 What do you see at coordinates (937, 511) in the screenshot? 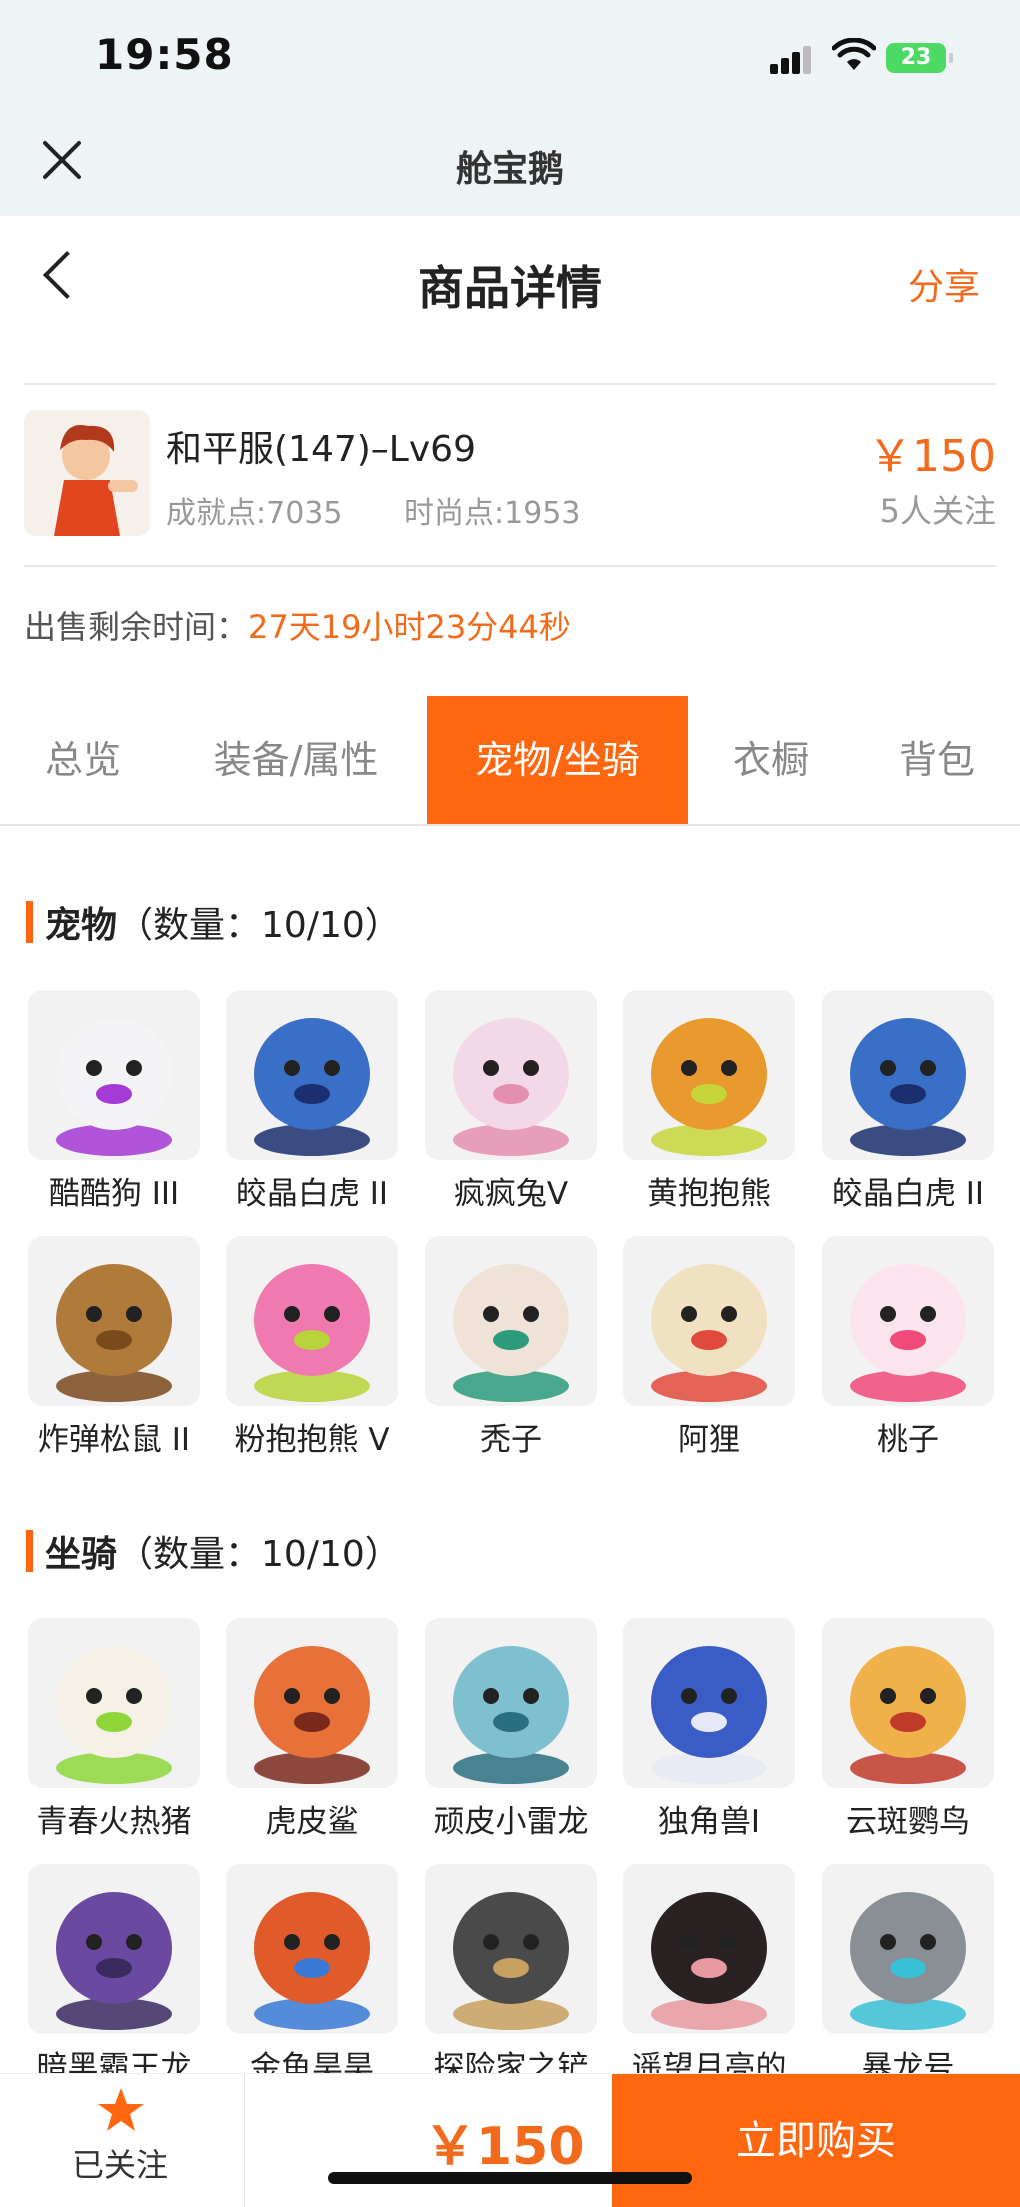
I see `watcher-count: 5人关注` at bounding box center [937, 511].